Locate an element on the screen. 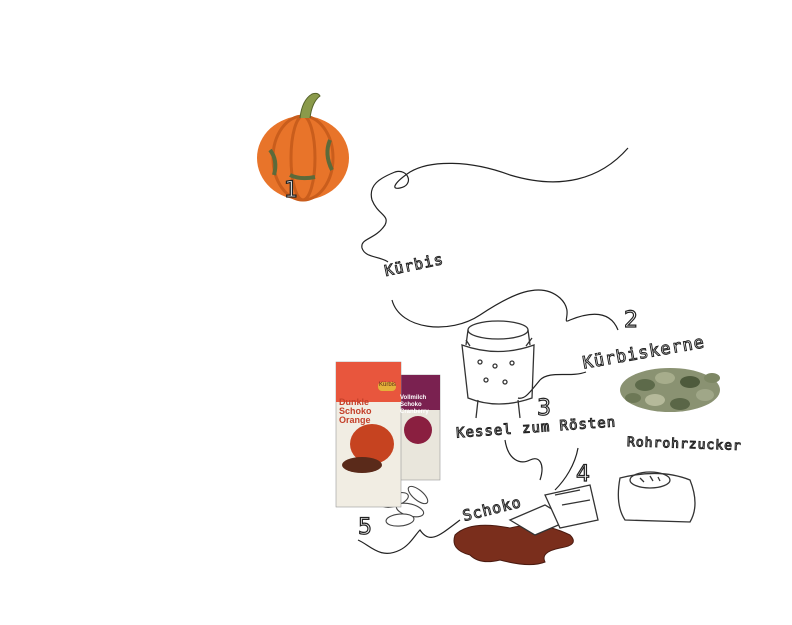 Image resolution: width=792 pixels, height=625 pixels. package-front-line1: Dunkle Schoko is located at coordinates (355, 406).